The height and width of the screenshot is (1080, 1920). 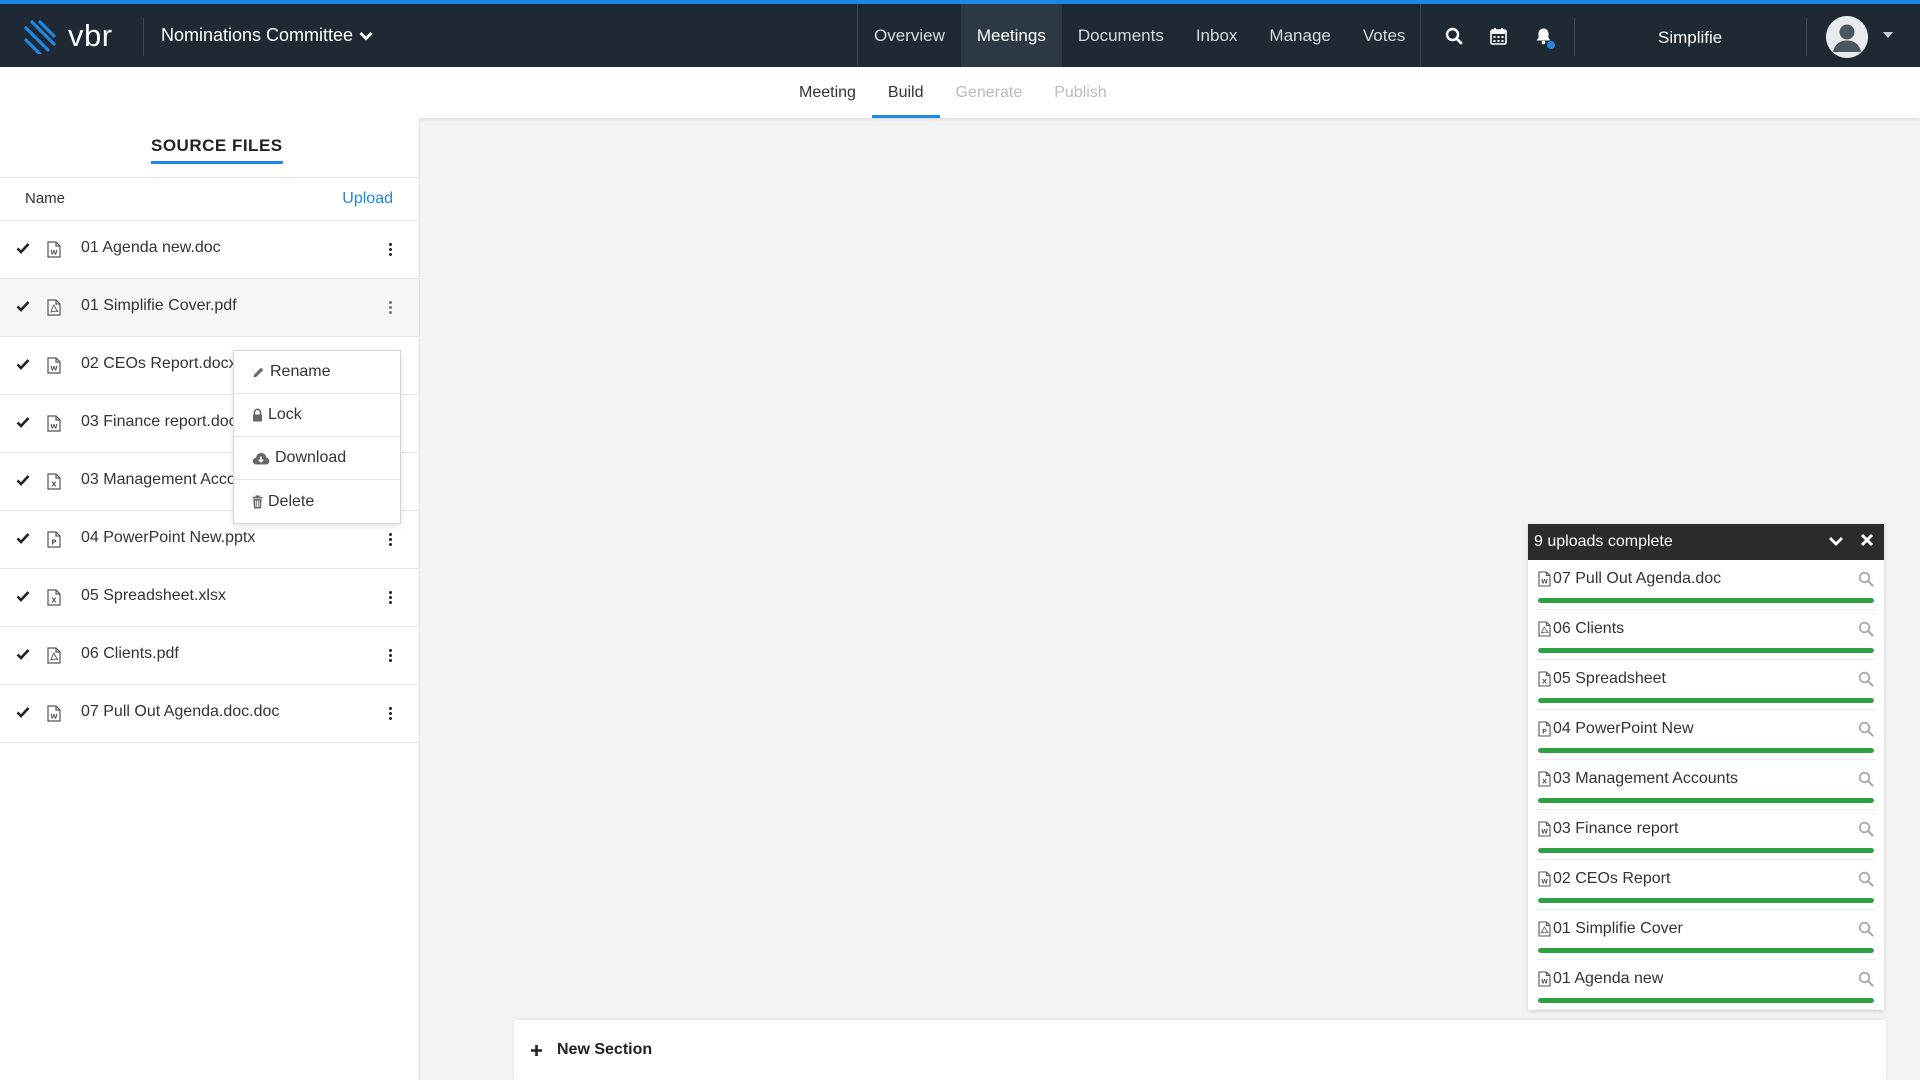 I want to click on upload-file-name: 04 PowerPoint New, so click(x=1623, y=728).